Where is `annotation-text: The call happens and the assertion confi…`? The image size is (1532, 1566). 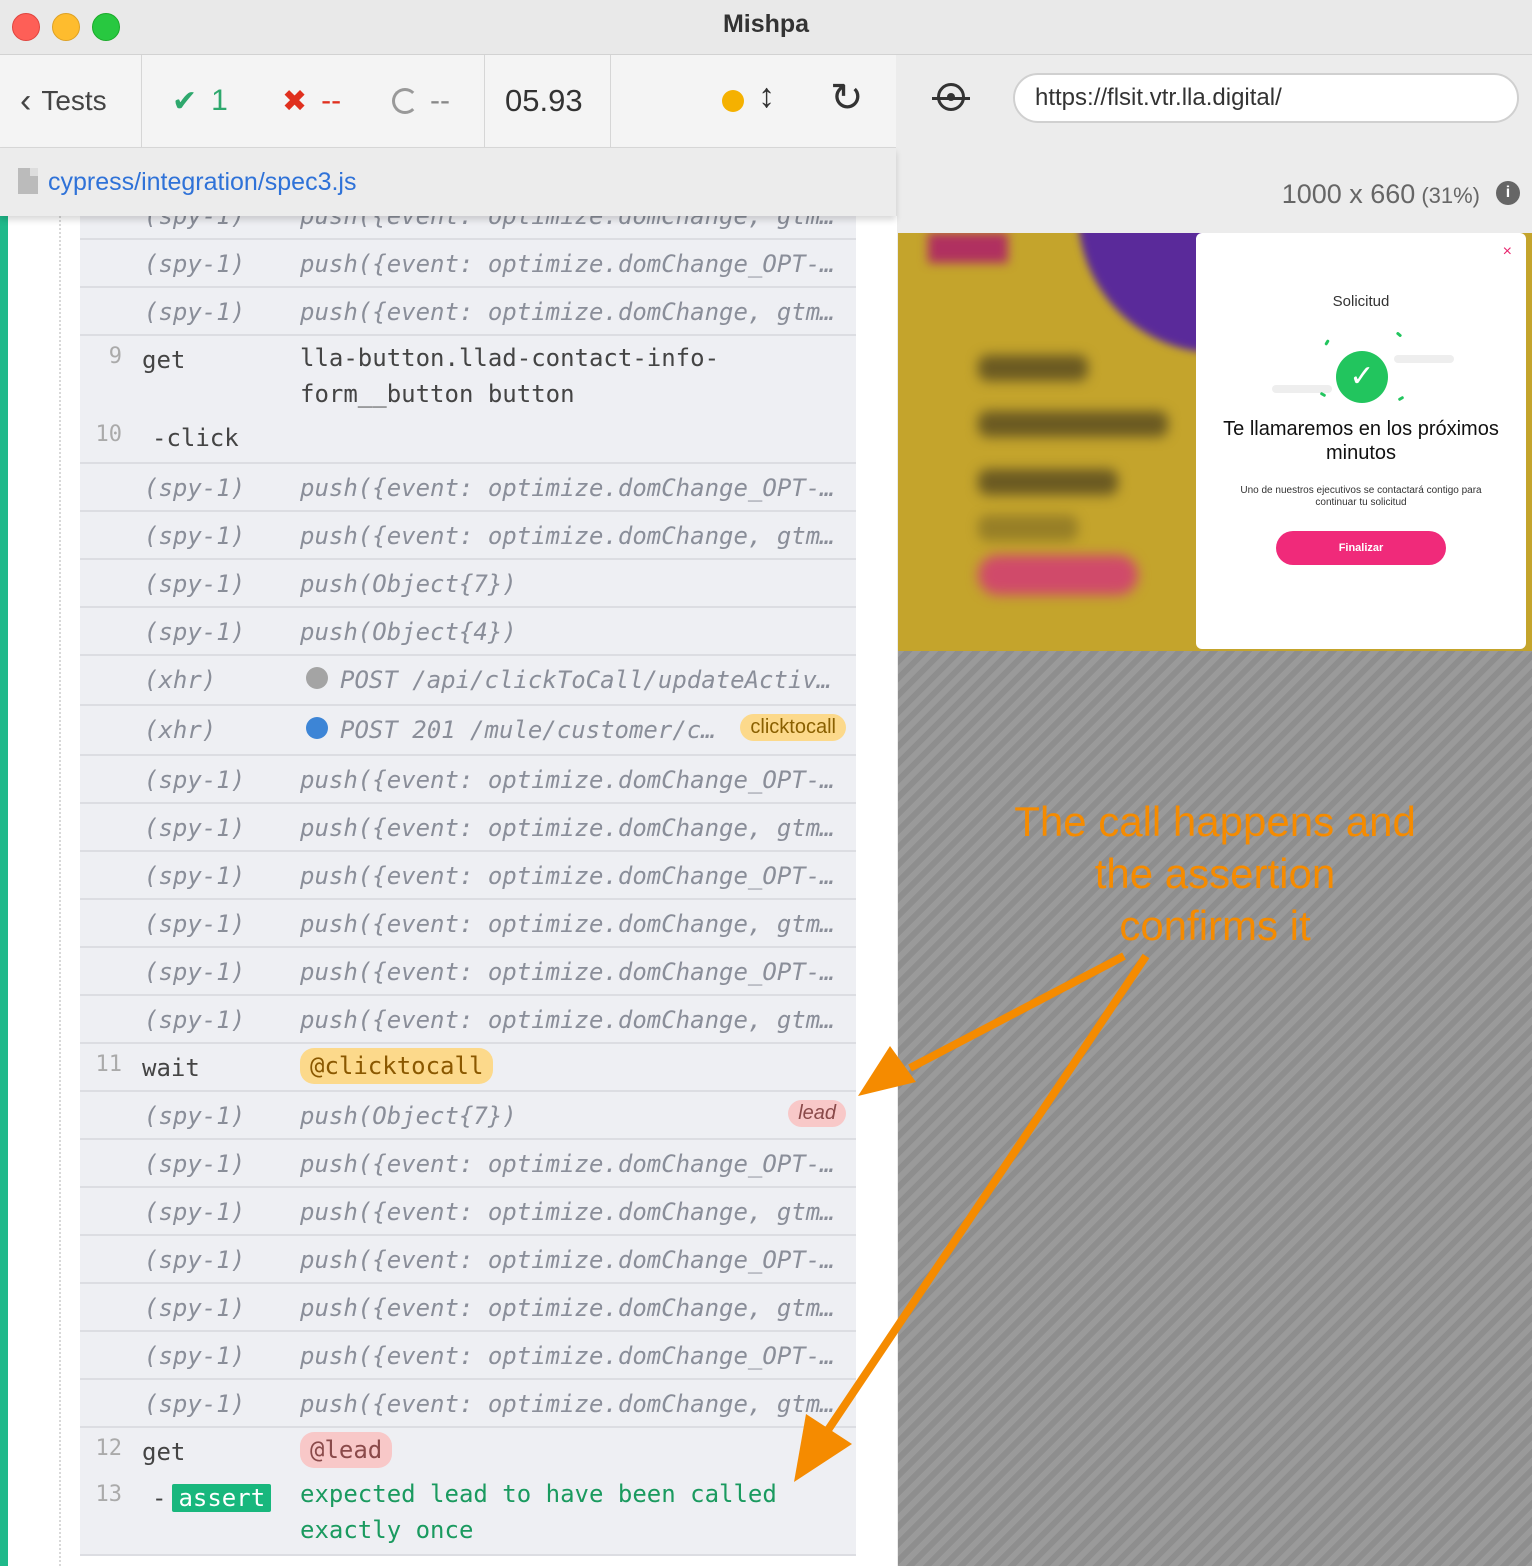 annotation-text: The call happens and the assertion confi… is located at coordinates (1215, 873).